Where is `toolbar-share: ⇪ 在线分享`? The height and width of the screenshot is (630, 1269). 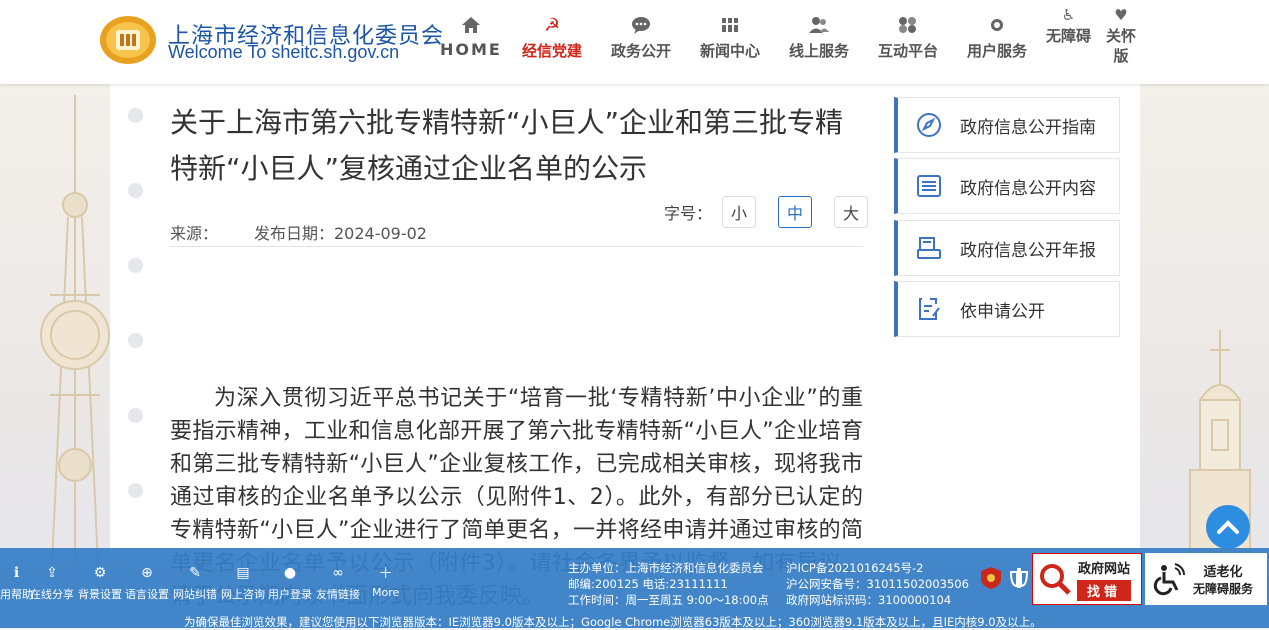 toolbar-share: ⇪ 在线分享 is located at coordinates (52, 583).